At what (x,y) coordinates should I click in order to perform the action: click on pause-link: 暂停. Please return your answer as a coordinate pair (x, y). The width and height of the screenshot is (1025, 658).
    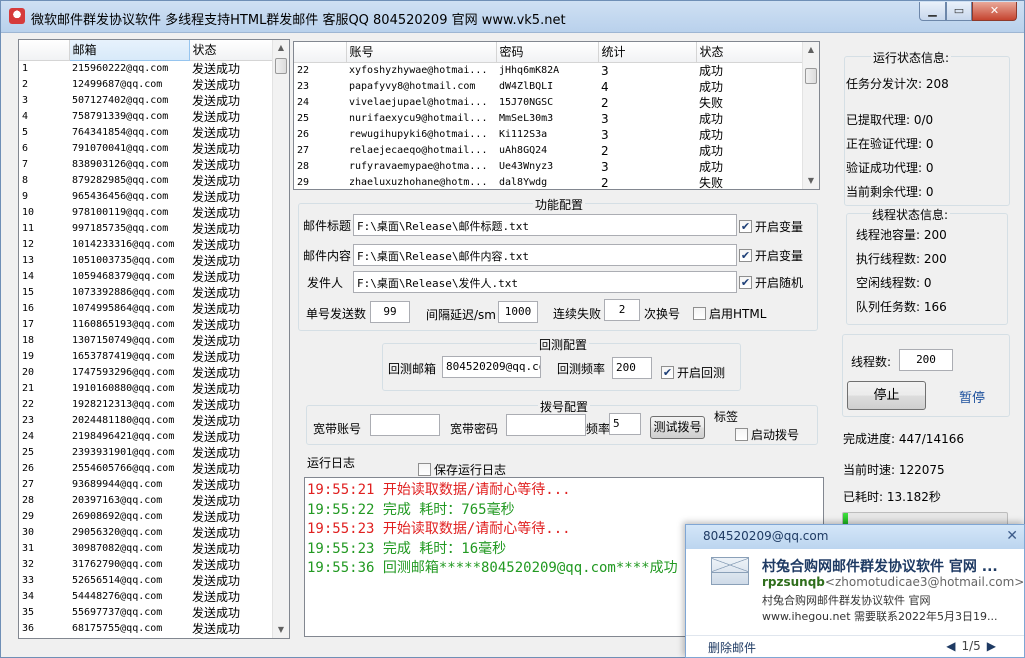
    Looking at the image, I should click on (972, 396).